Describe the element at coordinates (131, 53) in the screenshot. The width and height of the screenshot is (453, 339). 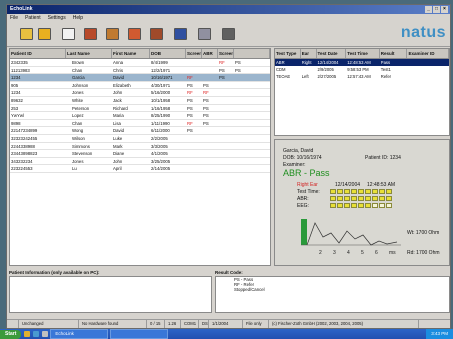
I see `column-header: First Name` at that location.